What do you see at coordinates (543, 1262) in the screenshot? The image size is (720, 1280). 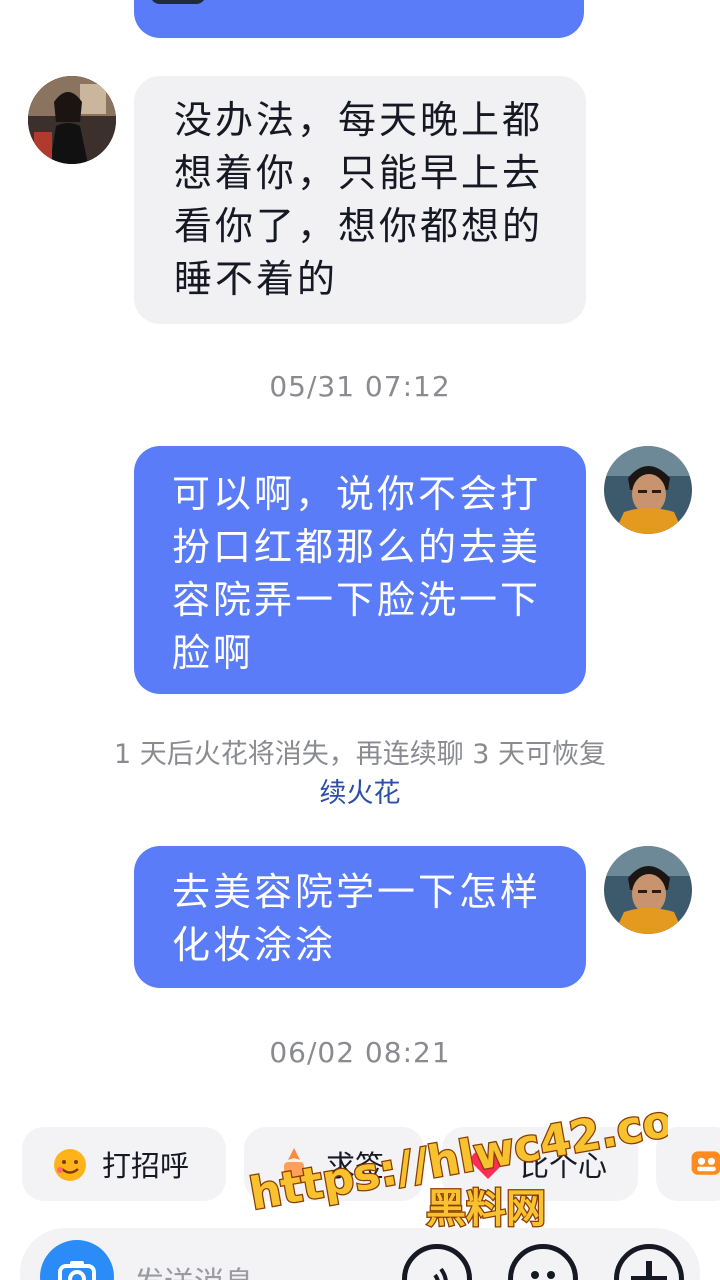 I see `emoji-button` at bounding box center [543, 1262].